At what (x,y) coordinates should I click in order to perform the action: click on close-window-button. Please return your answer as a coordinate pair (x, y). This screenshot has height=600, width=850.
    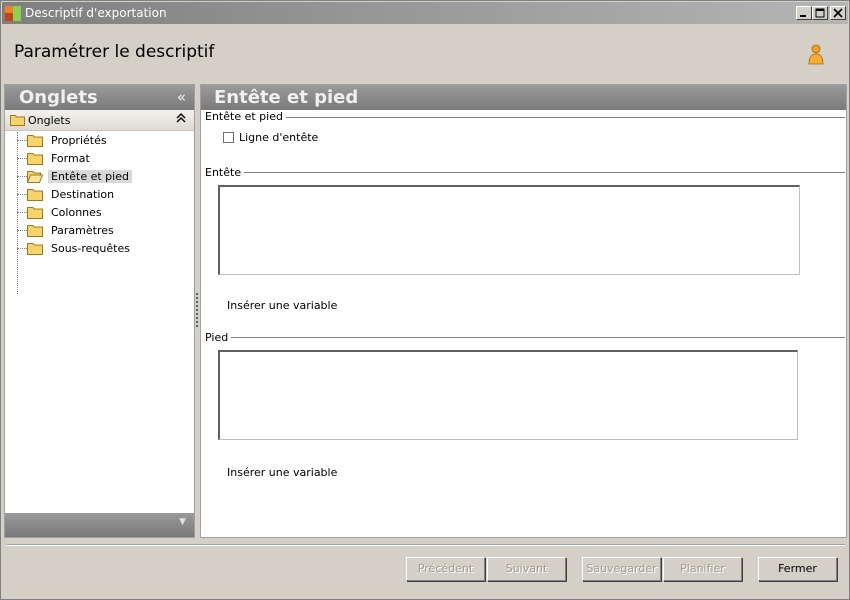
    Looking at the image, I should click on (838, 13).